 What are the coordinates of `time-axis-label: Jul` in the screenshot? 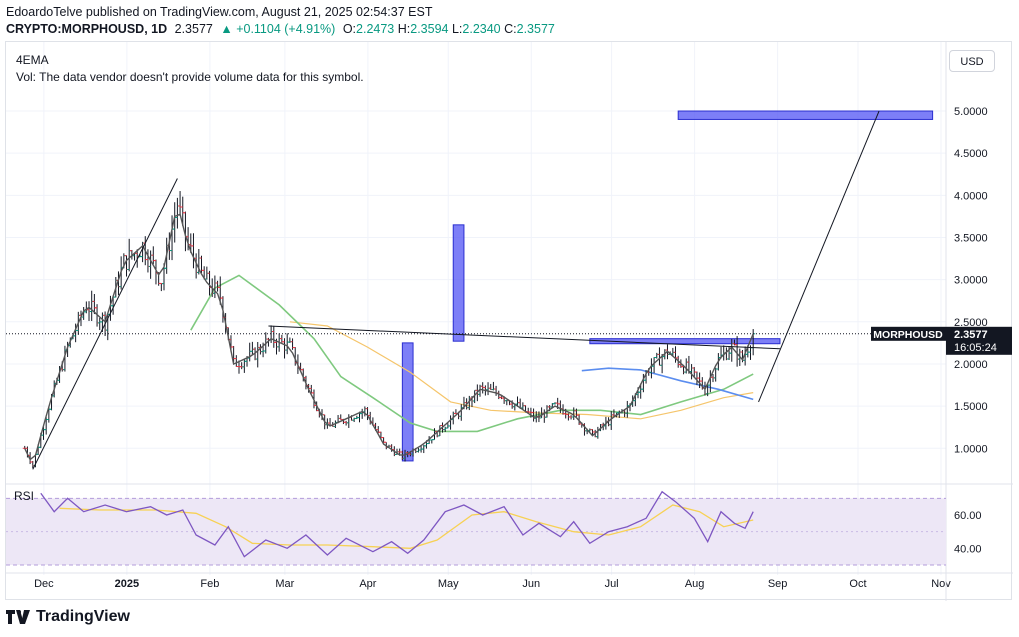 It's located at (612, 584).